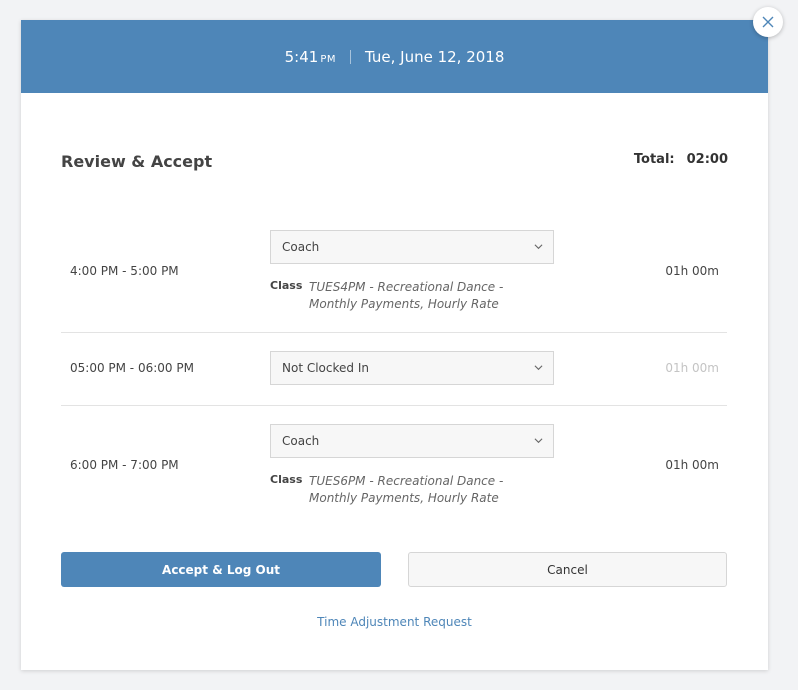  I want to click on time-value: 5:41, so click(301, 56).